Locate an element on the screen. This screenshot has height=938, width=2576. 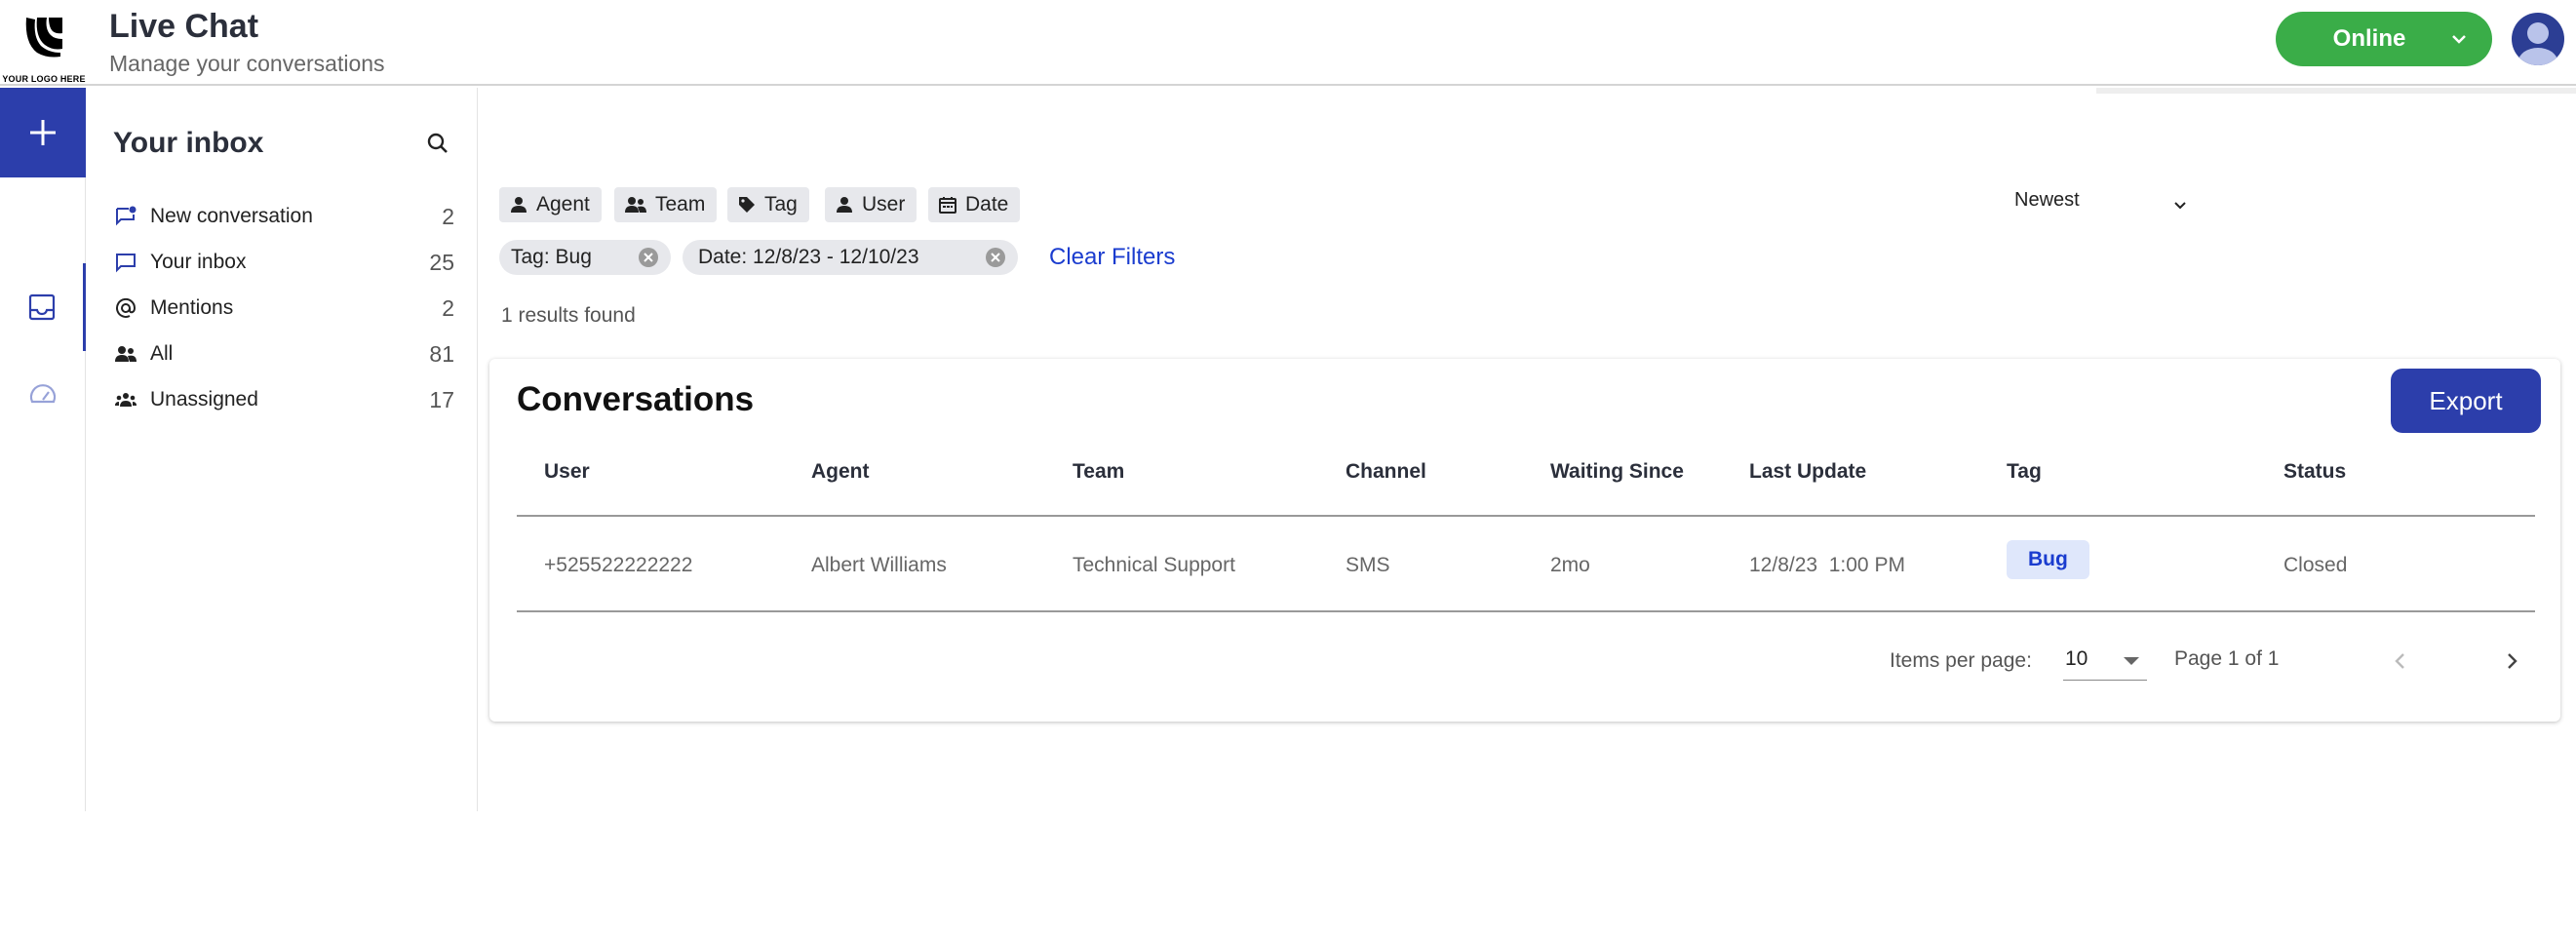
chip-label: User is located at coordinates (884, 204).